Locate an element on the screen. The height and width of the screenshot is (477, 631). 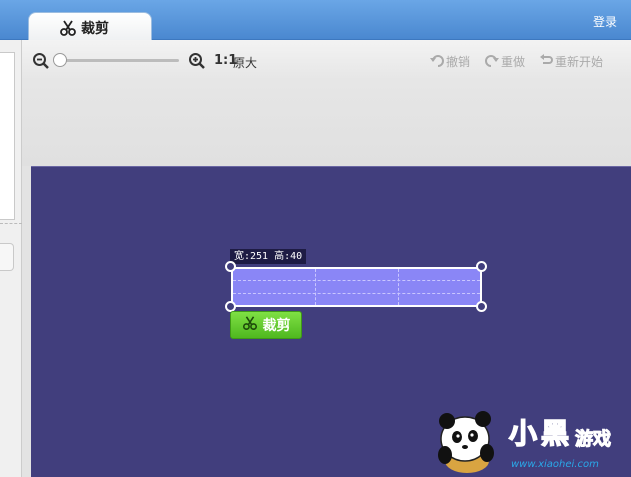
undo-button: 撤销 is located at coordinates (450, 61).